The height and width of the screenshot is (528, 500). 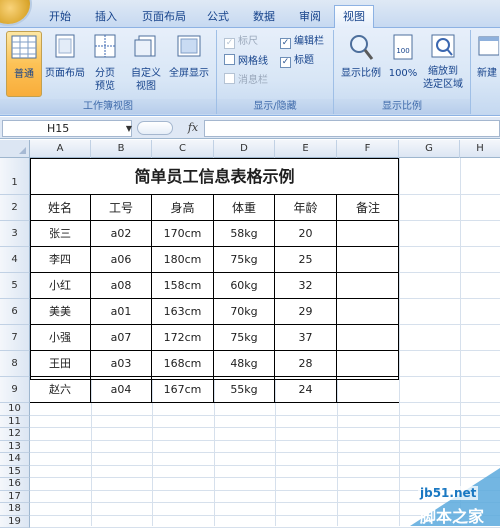 I want to click on row-header-13: 13, so click(x=15, y=447).